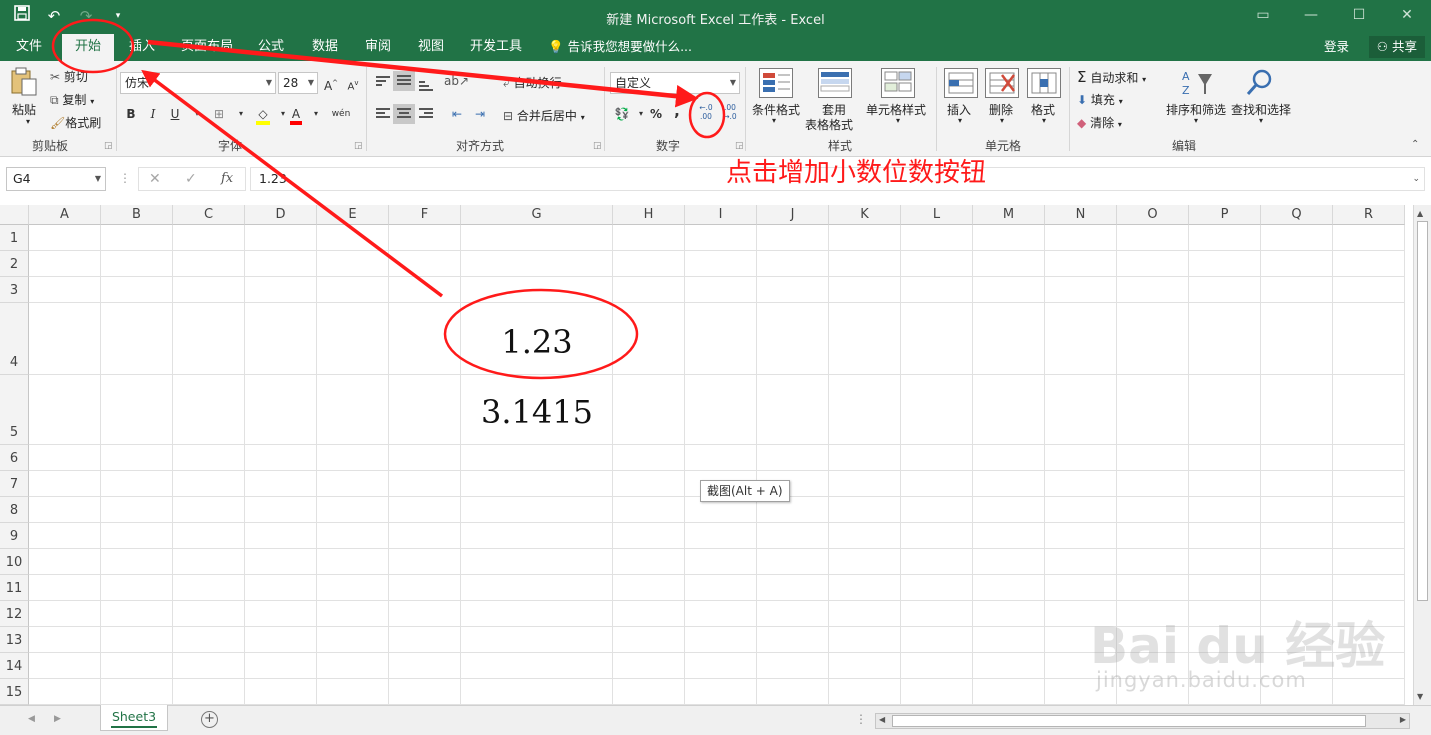  What do you see at coordinates (1111, 77) in the screenshot?
I see `autosum-button: Σ 自动求和 ▾` at bounding box center [1111, 77].